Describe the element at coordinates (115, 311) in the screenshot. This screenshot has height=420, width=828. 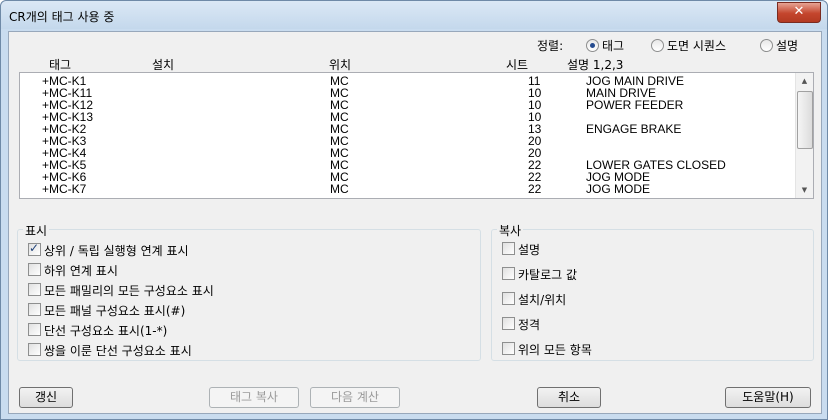
I see `checkbox-label: 모든 패널 구성요소 표시(#)` at that location.